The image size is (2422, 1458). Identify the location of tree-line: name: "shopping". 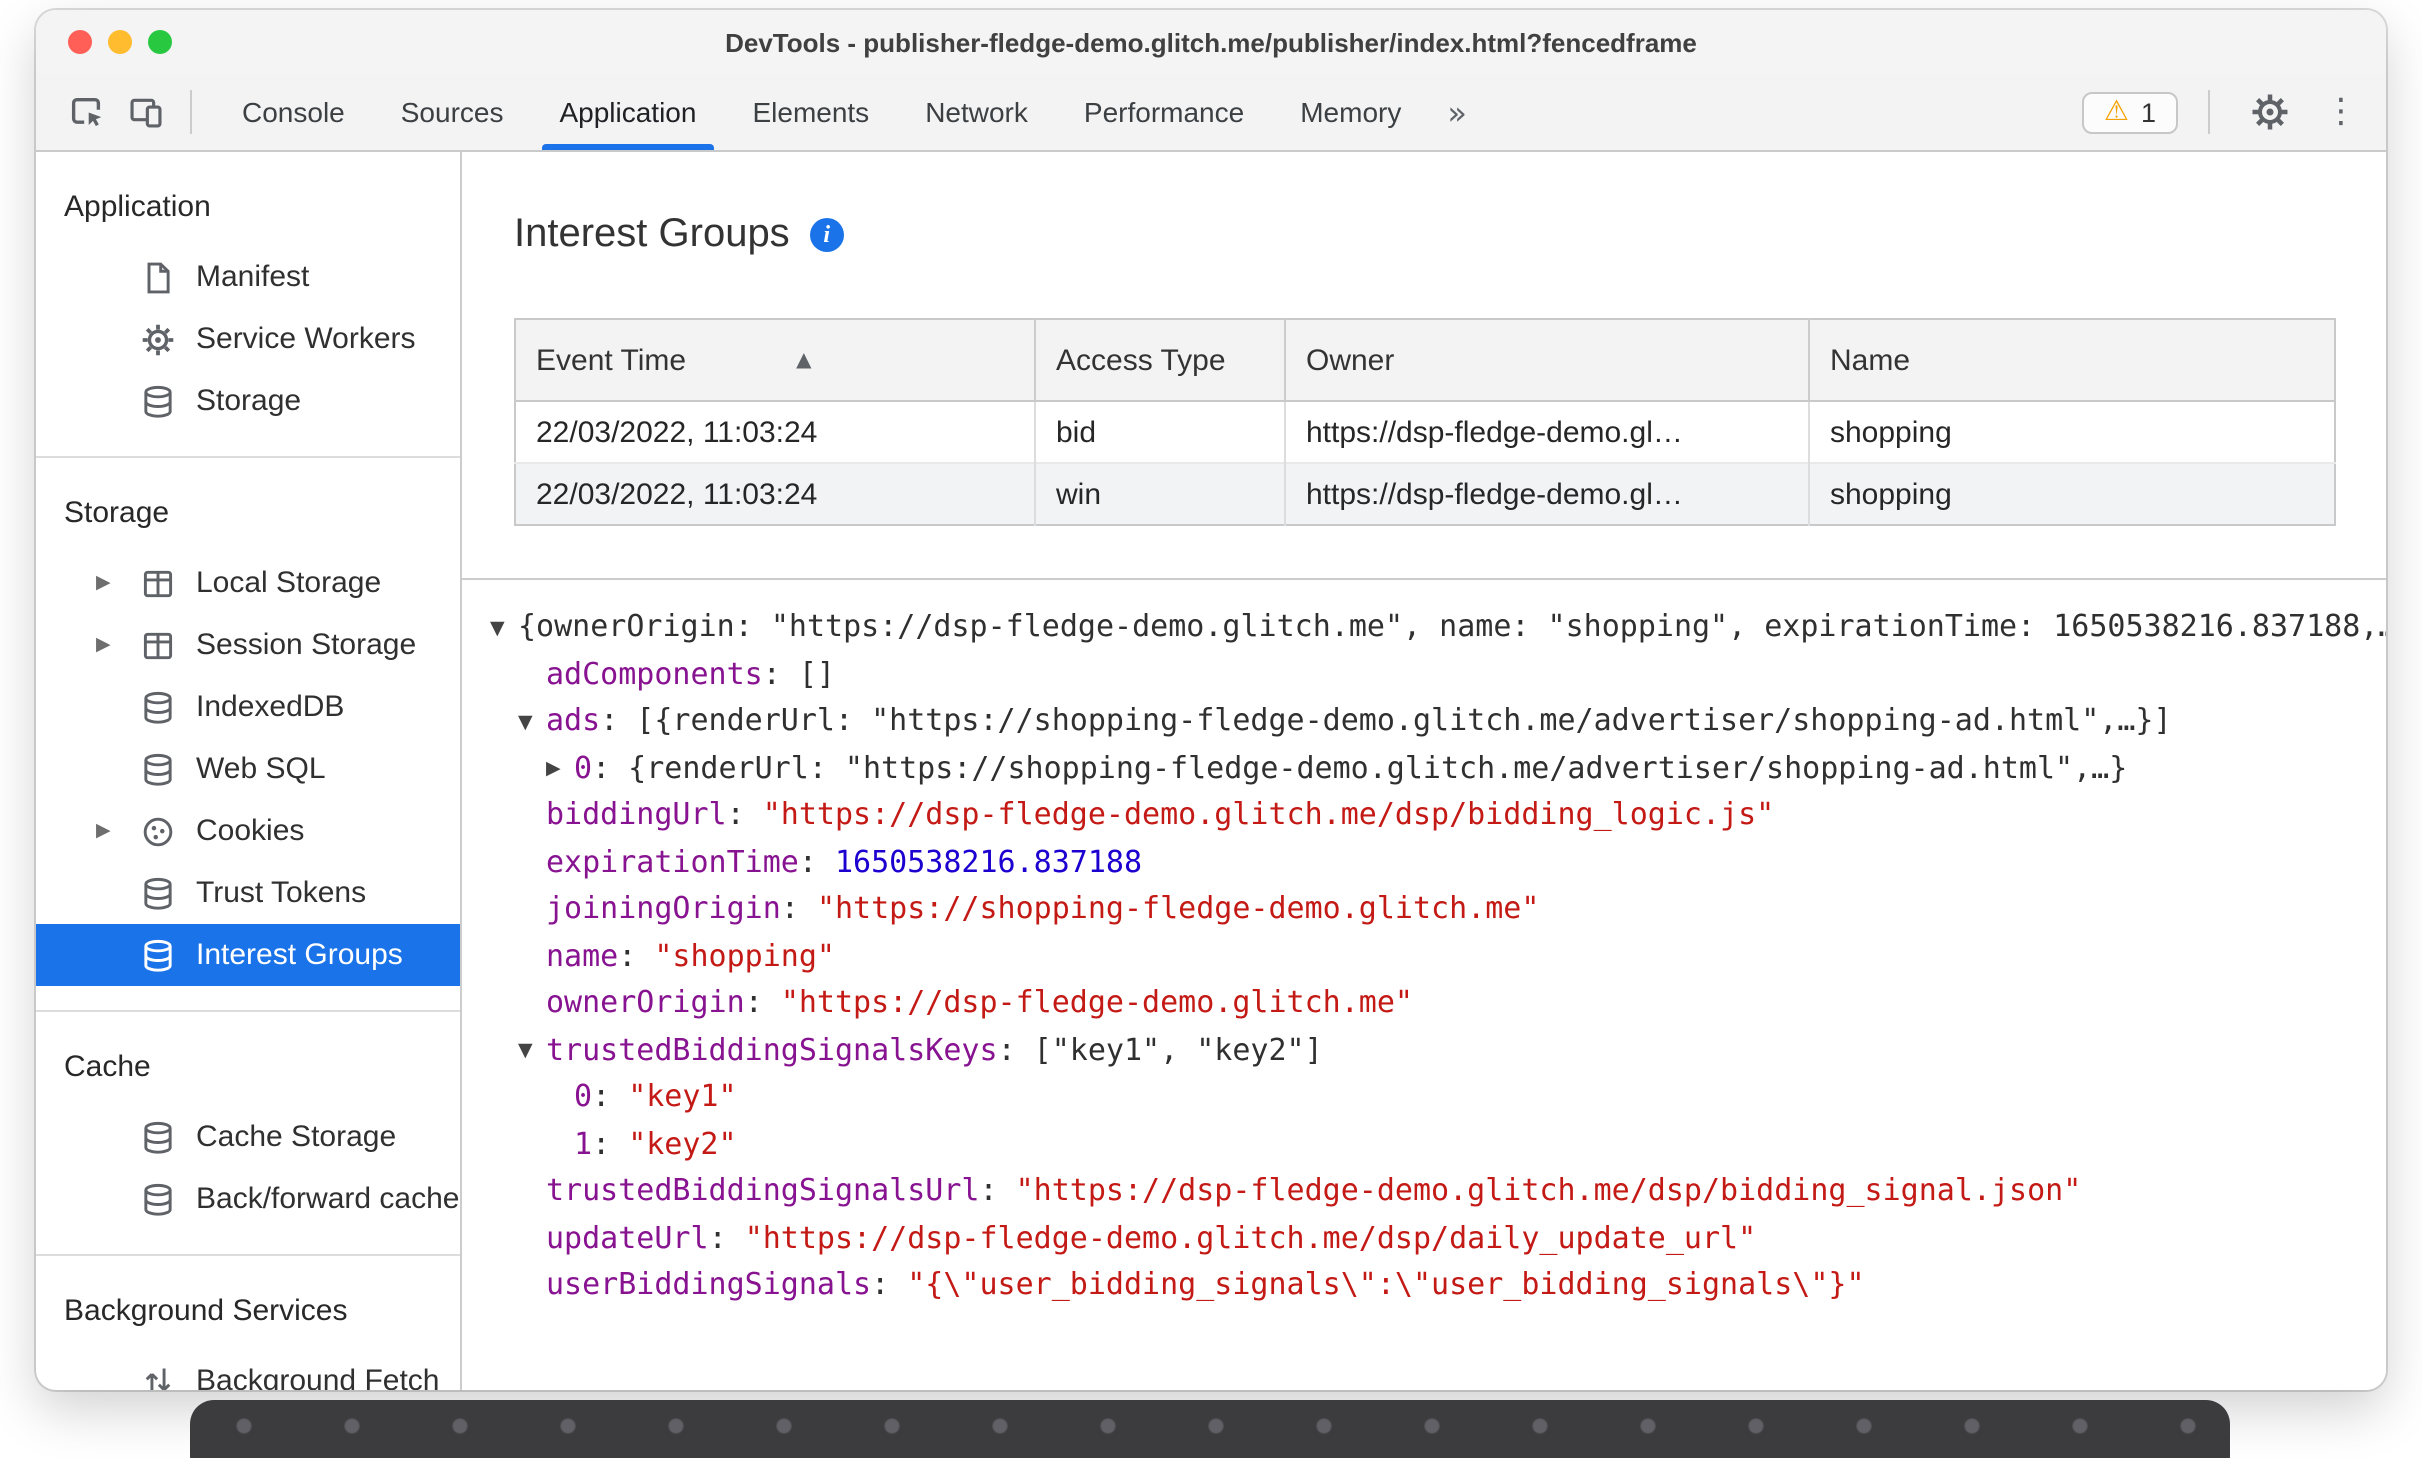
(1438, 956).